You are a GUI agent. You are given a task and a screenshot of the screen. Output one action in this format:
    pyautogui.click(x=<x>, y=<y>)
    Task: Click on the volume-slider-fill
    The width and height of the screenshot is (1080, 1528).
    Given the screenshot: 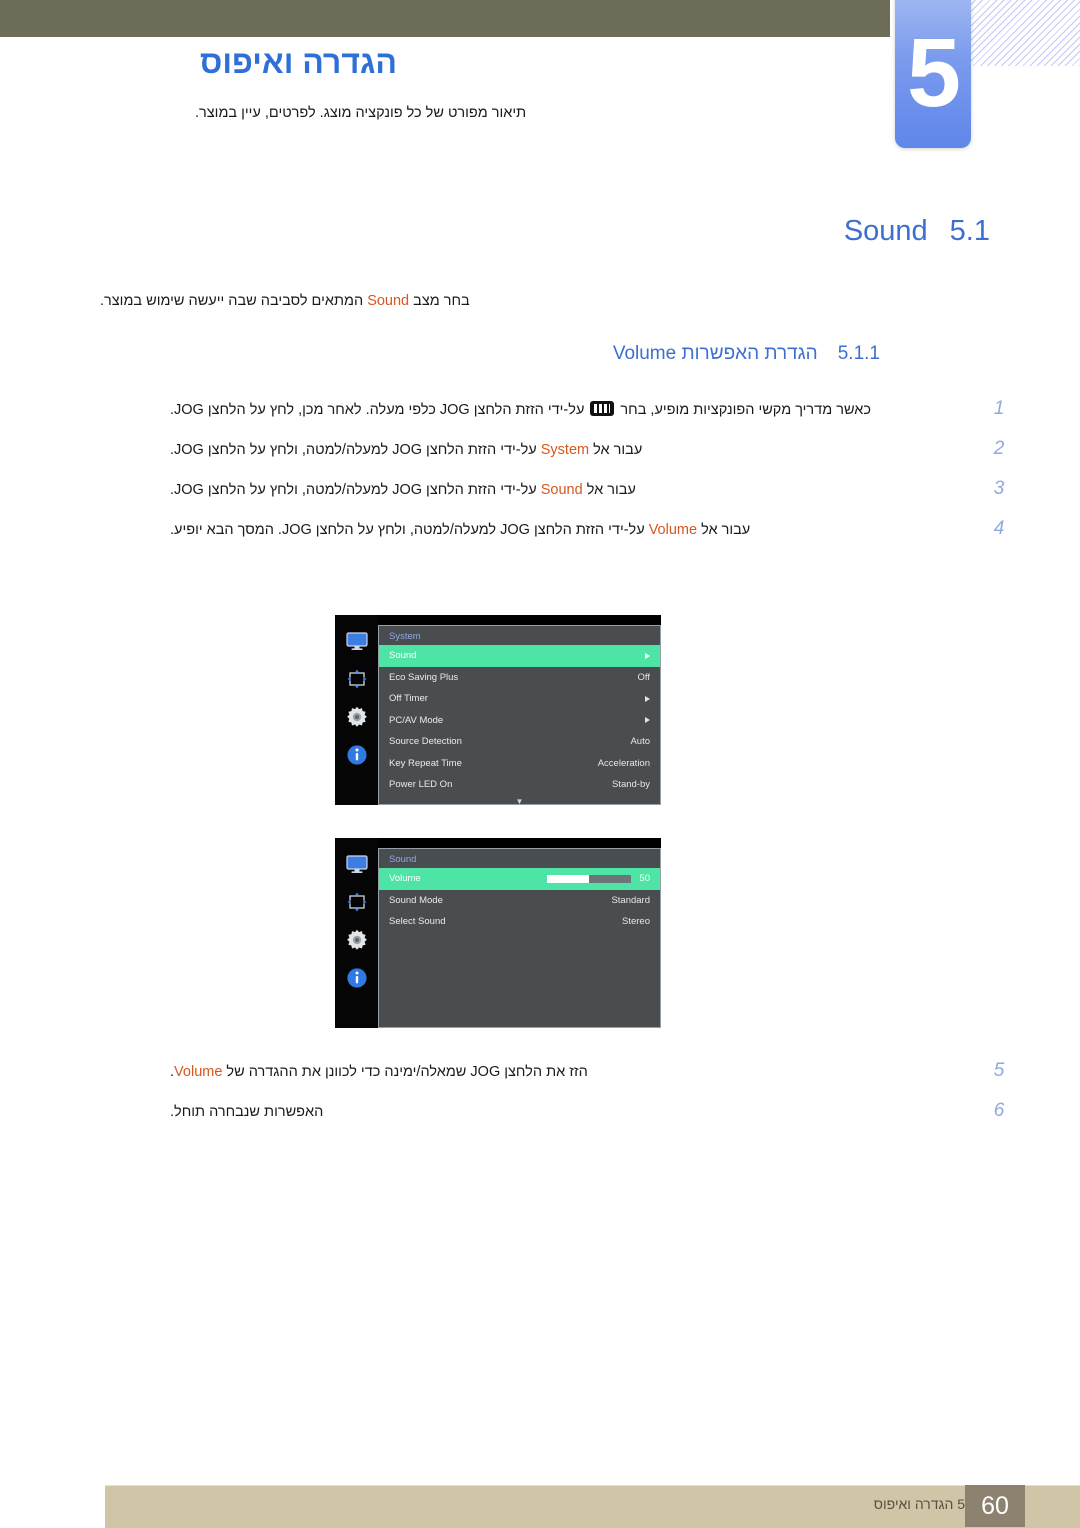 What is the action you would take?
    pyautogui.click(x=568, y=878)
    